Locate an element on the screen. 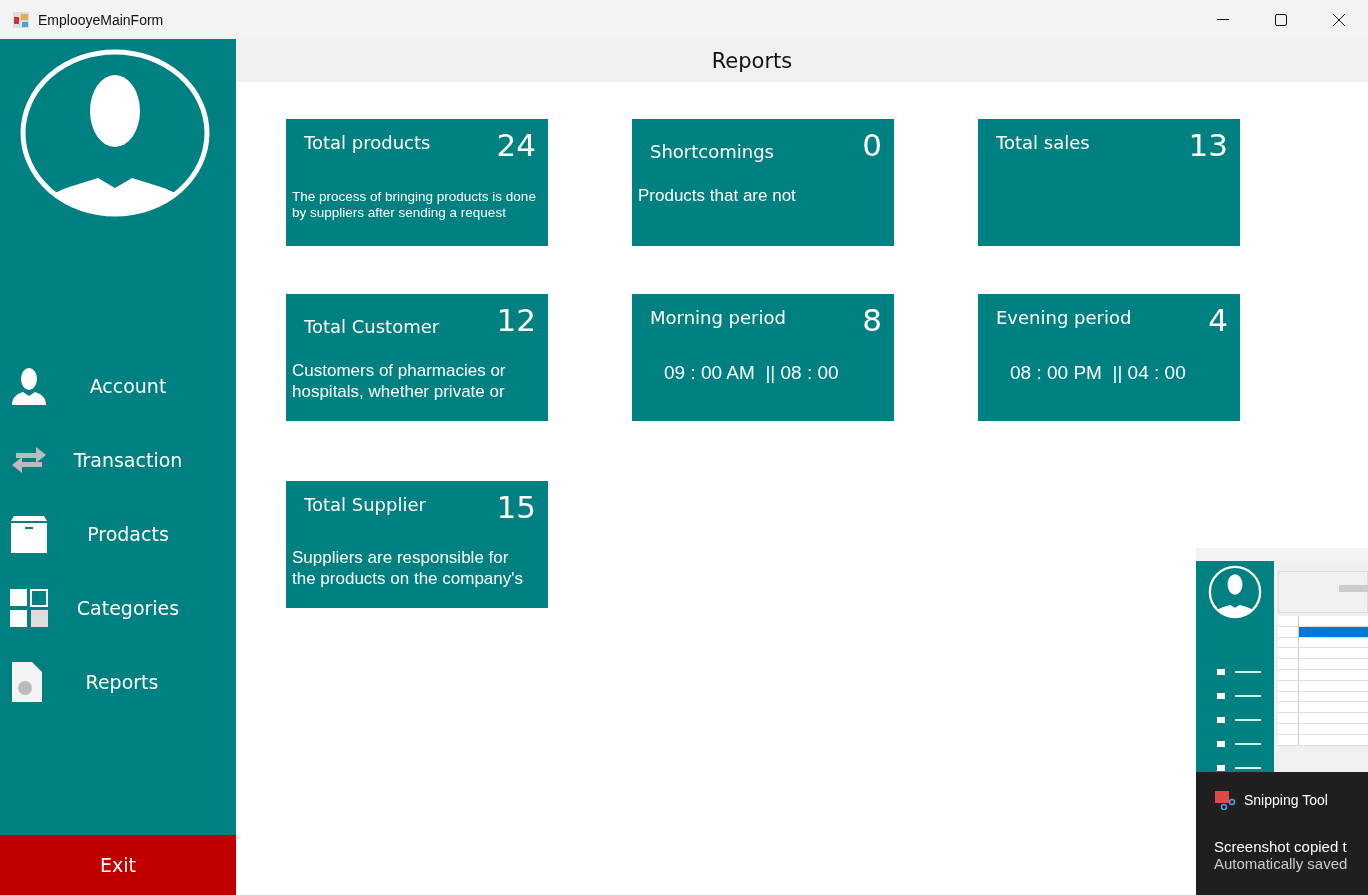 The image size is (1368, 895). minimize-icon is located at coordinates (1223, 19).